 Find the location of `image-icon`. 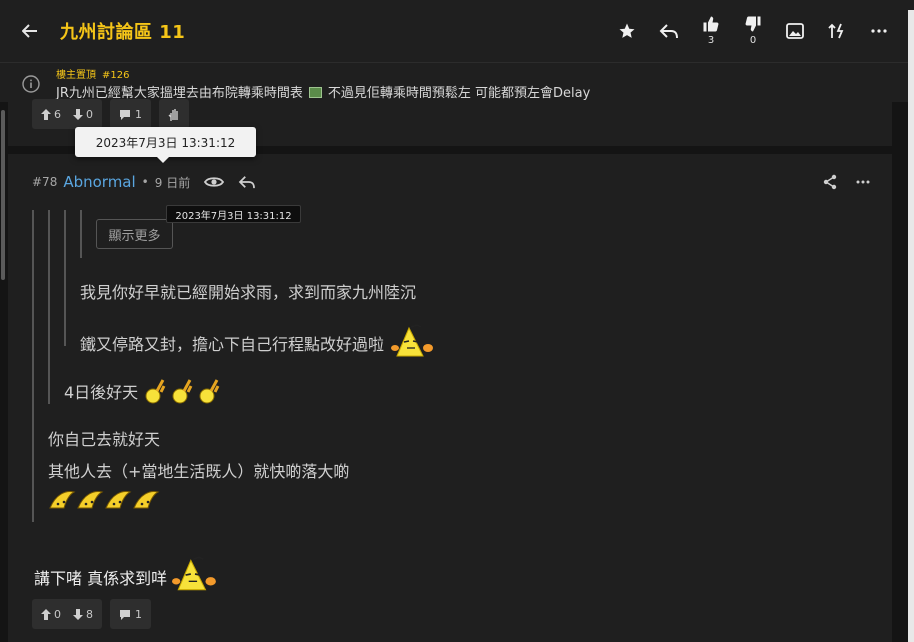

image-icon is located at coordinates (795, 31).